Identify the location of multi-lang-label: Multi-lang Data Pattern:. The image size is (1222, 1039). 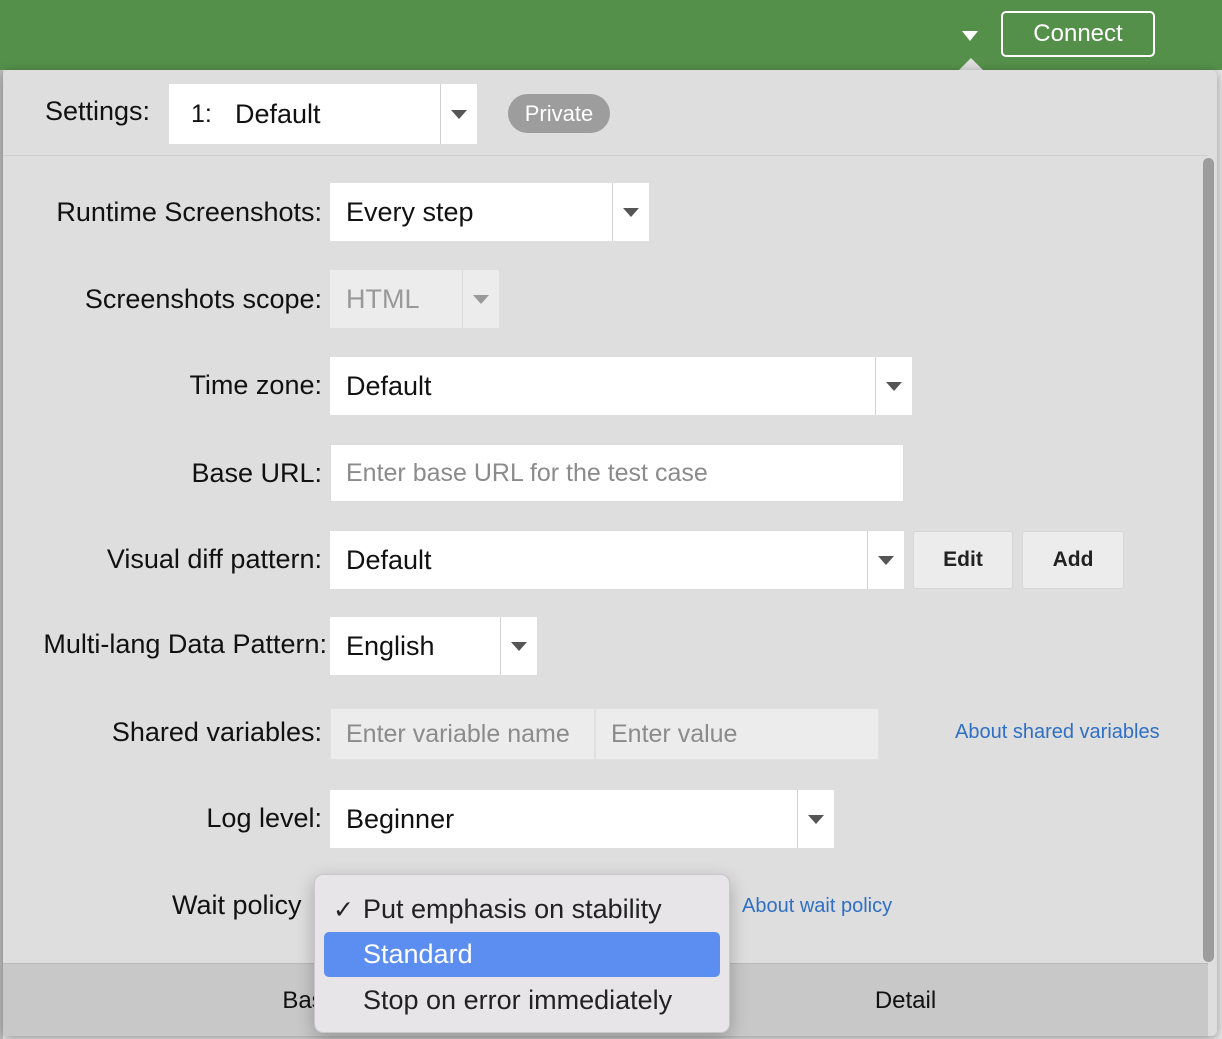
(185, 644).